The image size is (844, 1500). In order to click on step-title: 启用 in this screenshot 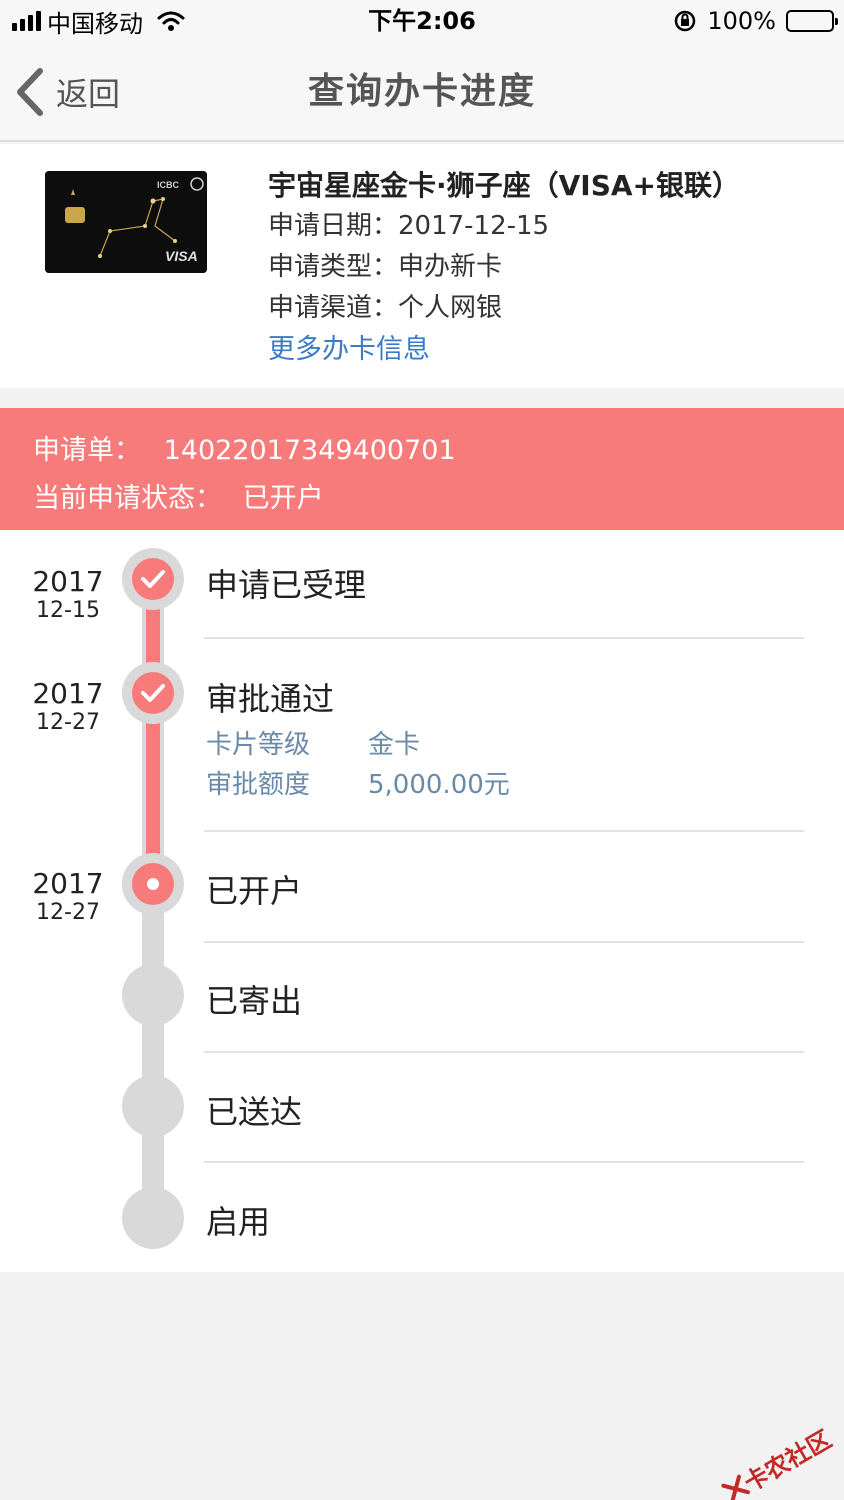, I will do `click(238, 1222)`.